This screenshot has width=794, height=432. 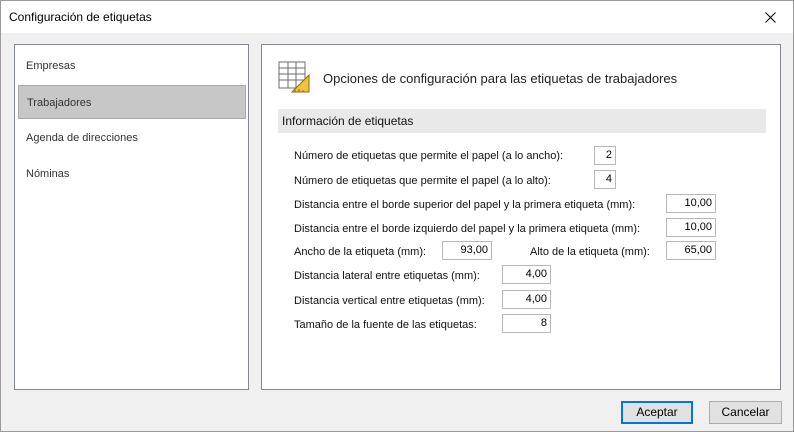 I want to click on label-height-label: Alto de la etiqueta (mm):, so click(x=590, y=252).